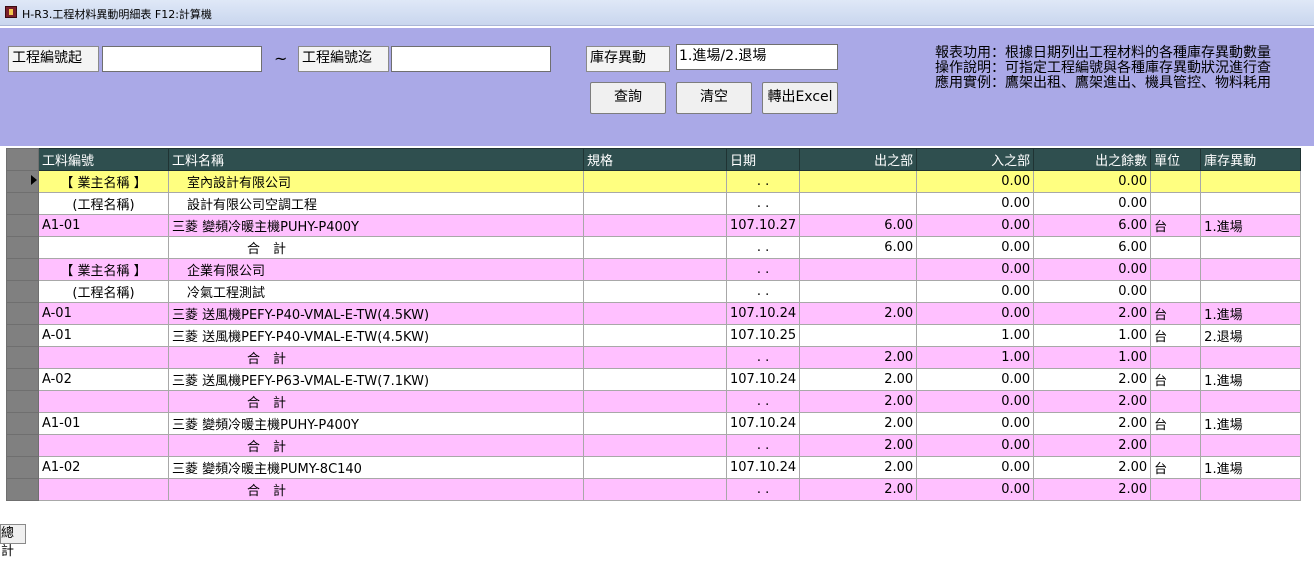 This screenshot has height=561, width=1314. What do you see at coordinates (1092, 247) in the screenshot?
I see `cell-balance: 6.00` at bounding box center [1092, 247].